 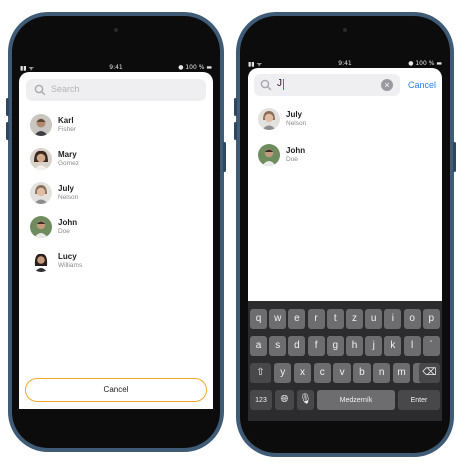 I want to click on space-key: Medzerník, so click(x=356, y=400).